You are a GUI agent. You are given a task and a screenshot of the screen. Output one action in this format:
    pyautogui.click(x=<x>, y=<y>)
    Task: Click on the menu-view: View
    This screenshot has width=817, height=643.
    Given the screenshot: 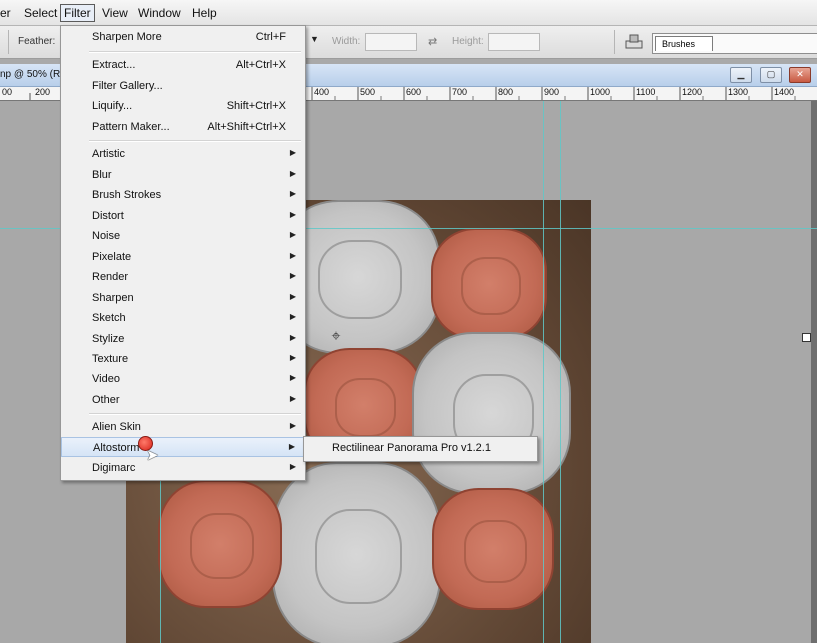 What is the action you would take?
    pyautogui.click(x=115, y=13)
    